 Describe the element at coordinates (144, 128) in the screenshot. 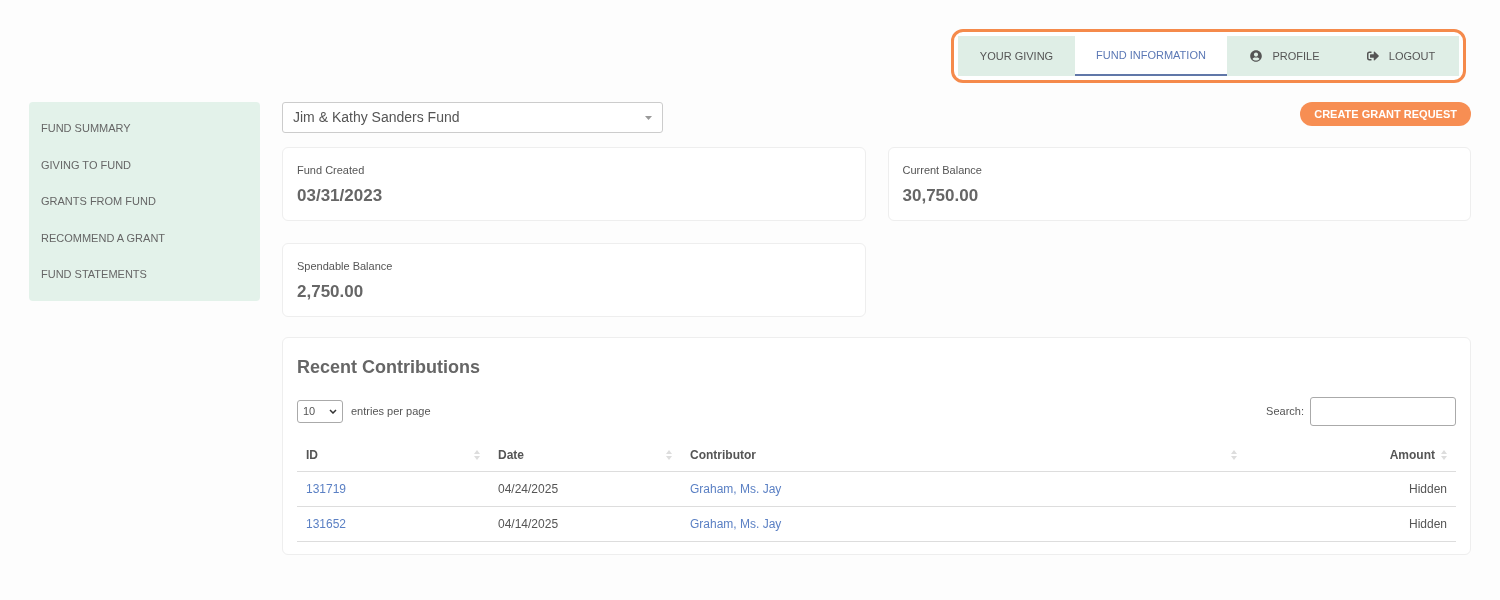

I see `sidebar-item: FUND SUMMARY` at that location.